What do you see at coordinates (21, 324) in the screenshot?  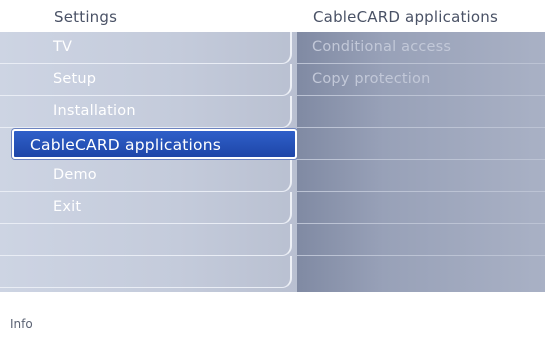 I see `info-label: Info` at bounding box center [21, 324].